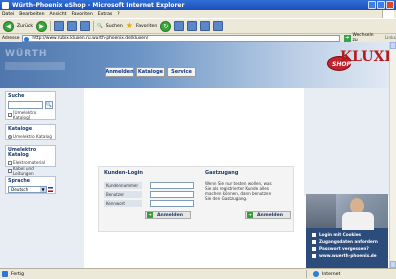 Image resolution: width=396 pixels, height=279 pixels. I want to click on language-value: Deutsch, so click(20, 189).